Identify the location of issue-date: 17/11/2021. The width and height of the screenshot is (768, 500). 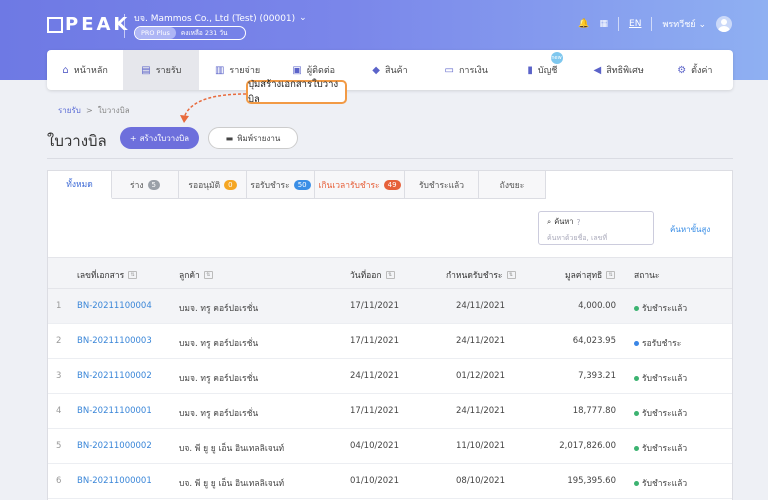
(374, 341).